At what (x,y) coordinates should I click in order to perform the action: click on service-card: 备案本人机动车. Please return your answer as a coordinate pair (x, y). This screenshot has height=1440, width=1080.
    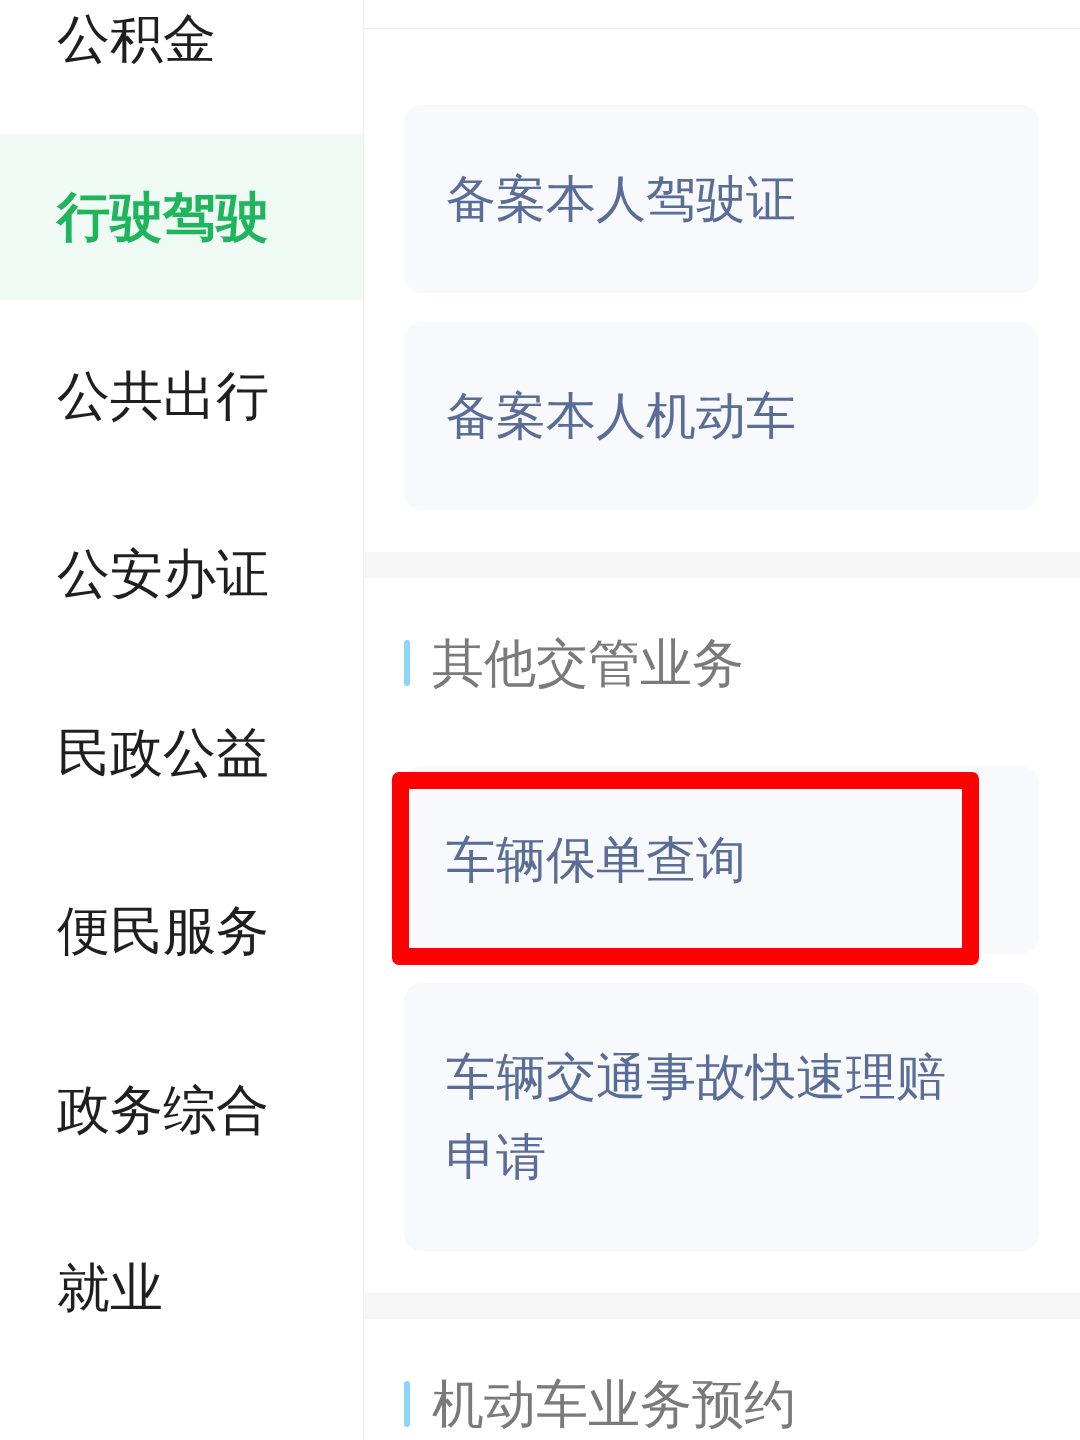
    Looking at the image, I should click on (721, 416).